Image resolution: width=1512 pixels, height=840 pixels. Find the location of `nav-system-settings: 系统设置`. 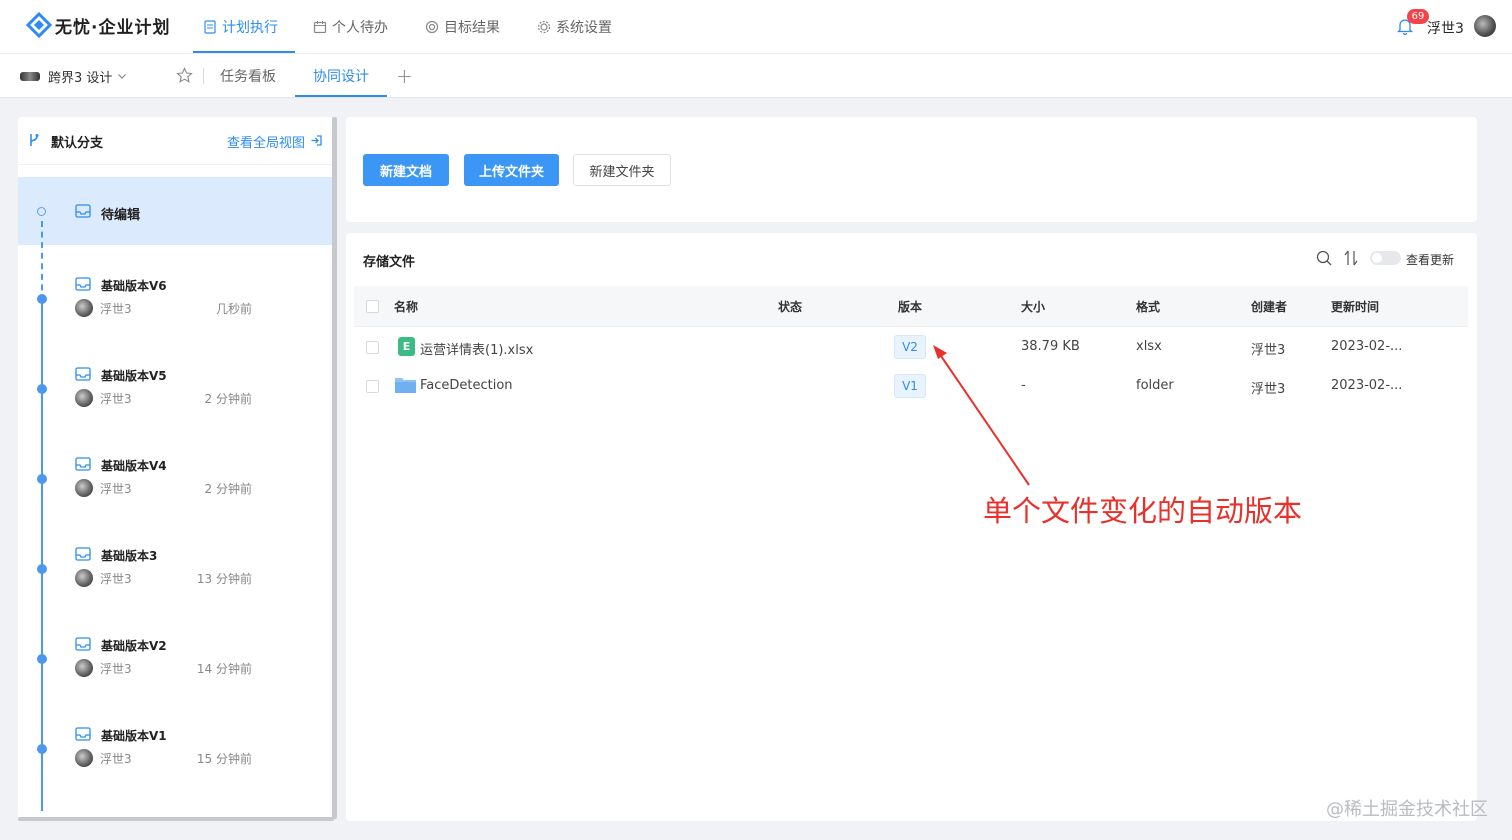

nav-system-settings: 系统设置 is located at coordinates (574, 27).